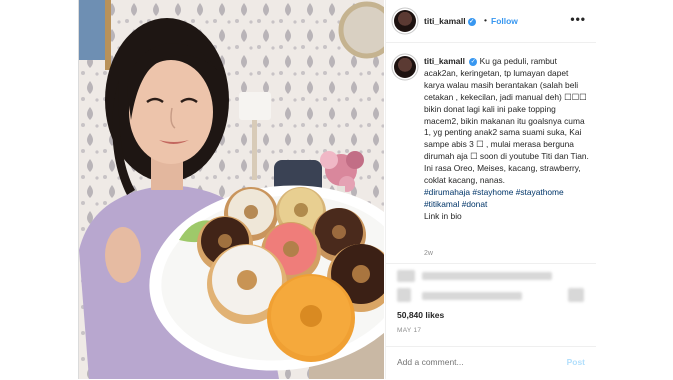  What do you see at coordinates (445, 21) in the screenshot?
I see `username-text: titi_kamall` at bounding box center [445, 21].